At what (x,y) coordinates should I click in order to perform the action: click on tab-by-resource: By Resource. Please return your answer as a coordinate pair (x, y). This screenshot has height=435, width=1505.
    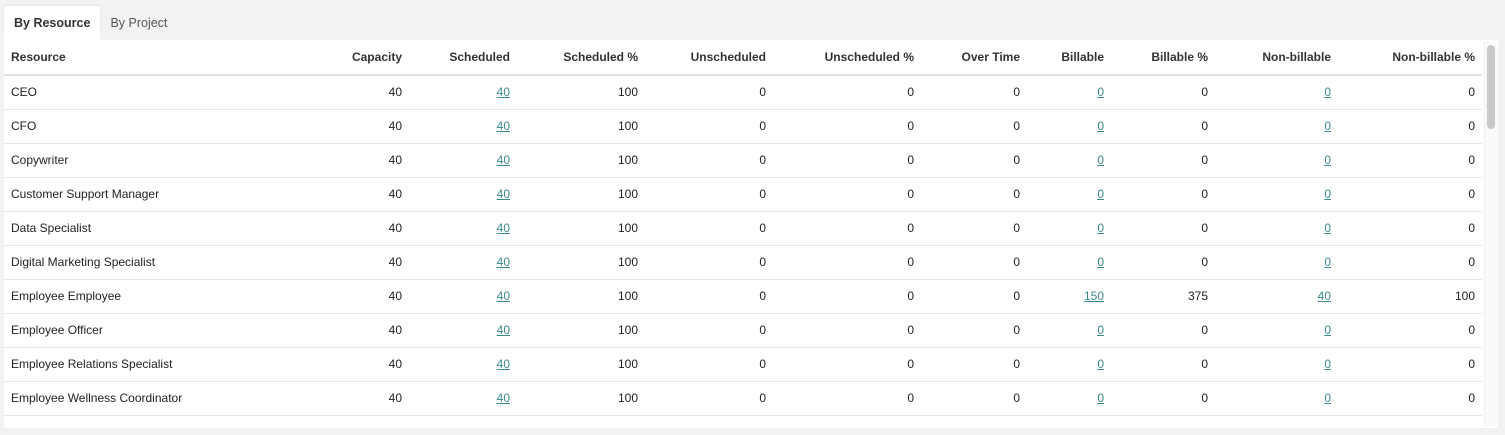
    Looking at the image, I should click on (52, 23).